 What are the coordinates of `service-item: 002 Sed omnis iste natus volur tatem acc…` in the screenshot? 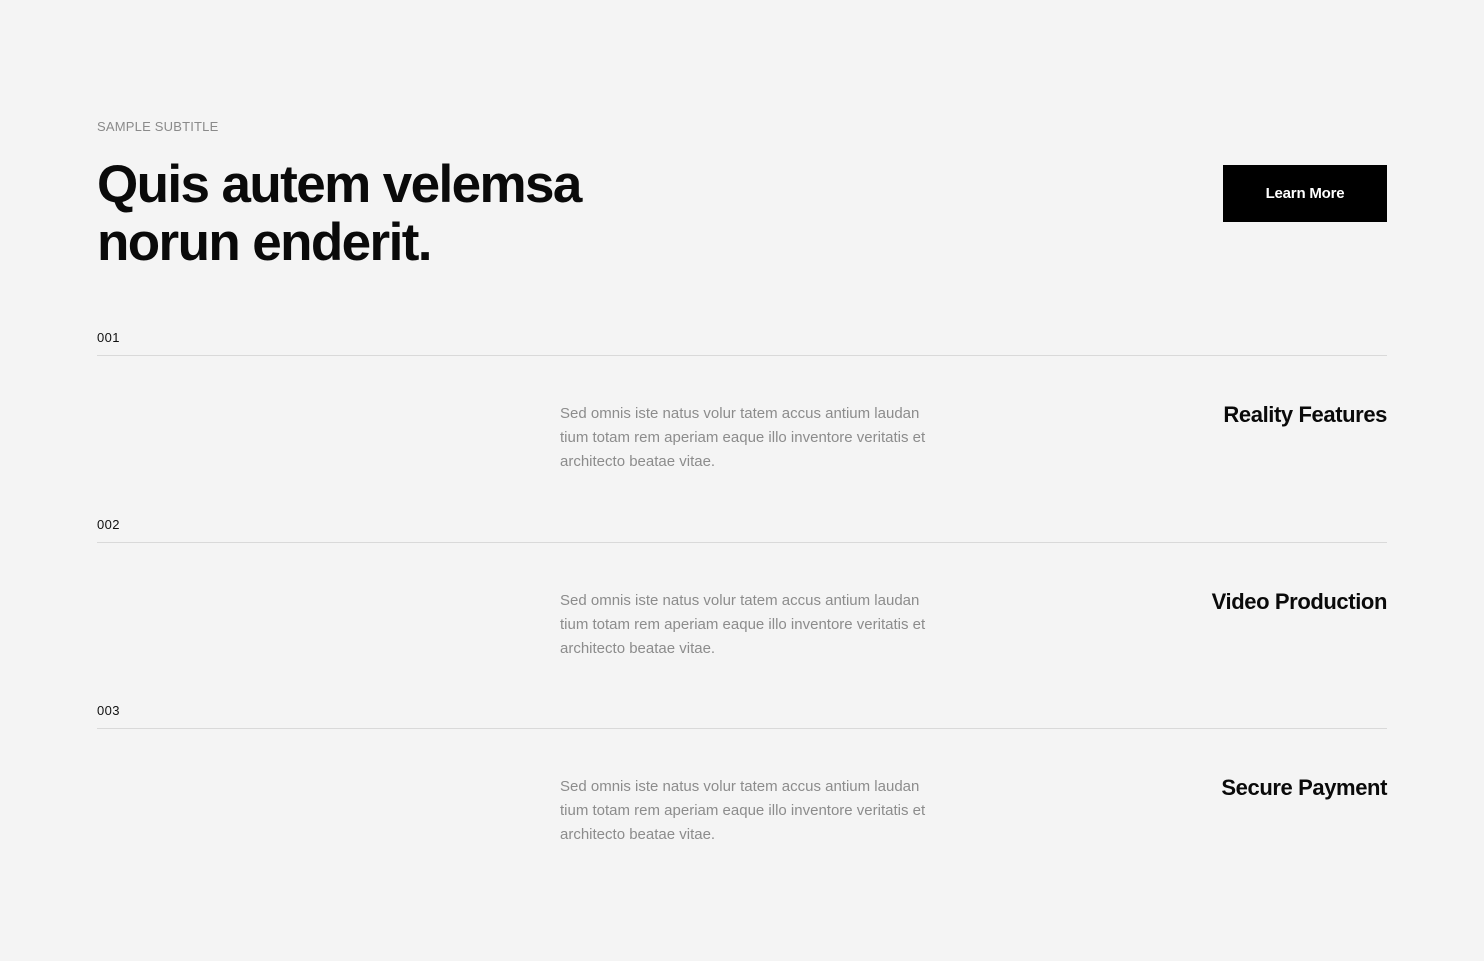 It's located at (742, 597).